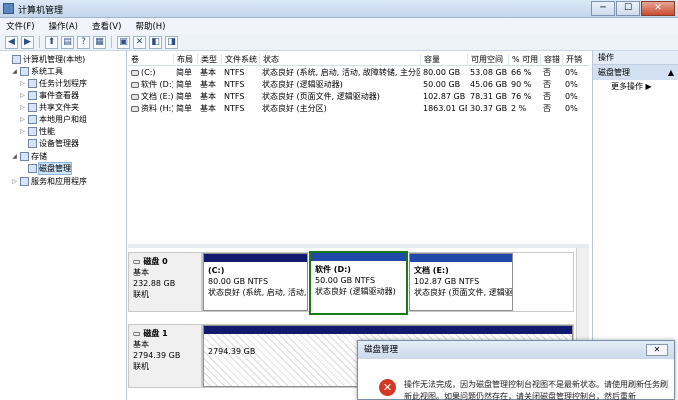 The width and height of the screenshot is (678, 400). What do you see at coordinates (185, 60) in the screenshot?
I see `column-layout: 布局` at bounding box center [185, 60].